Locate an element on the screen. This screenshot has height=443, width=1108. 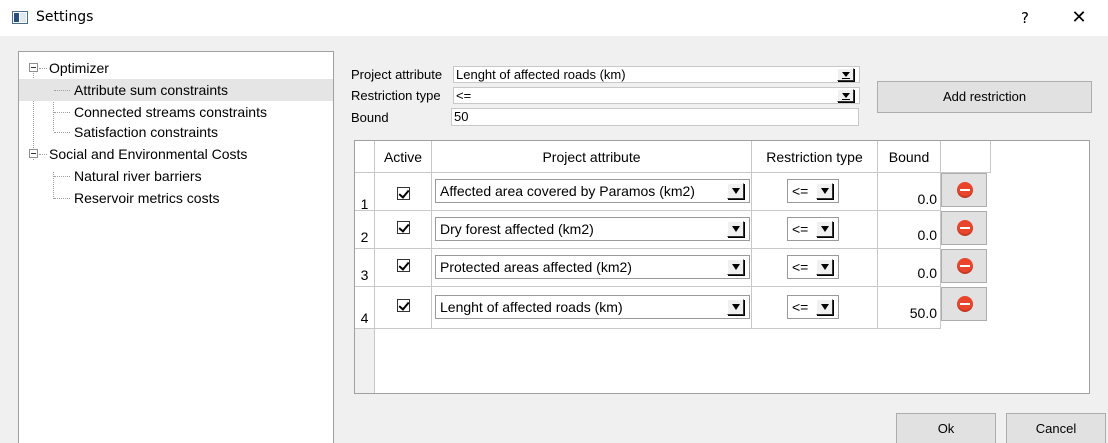
window-title: Settings is located at coordinates (65, 17).